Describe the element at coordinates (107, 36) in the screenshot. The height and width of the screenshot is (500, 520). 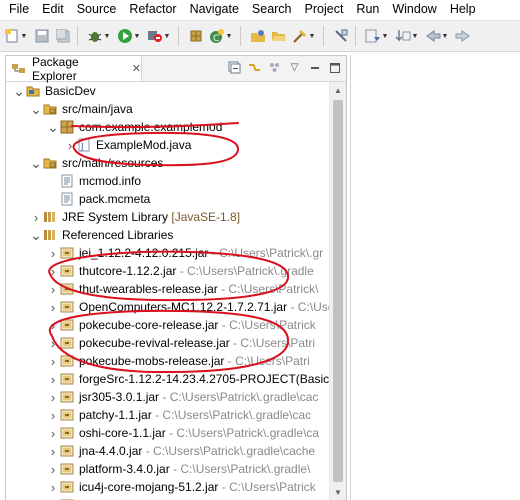
I see `debug-dropdown-icon: ▼` at that location.